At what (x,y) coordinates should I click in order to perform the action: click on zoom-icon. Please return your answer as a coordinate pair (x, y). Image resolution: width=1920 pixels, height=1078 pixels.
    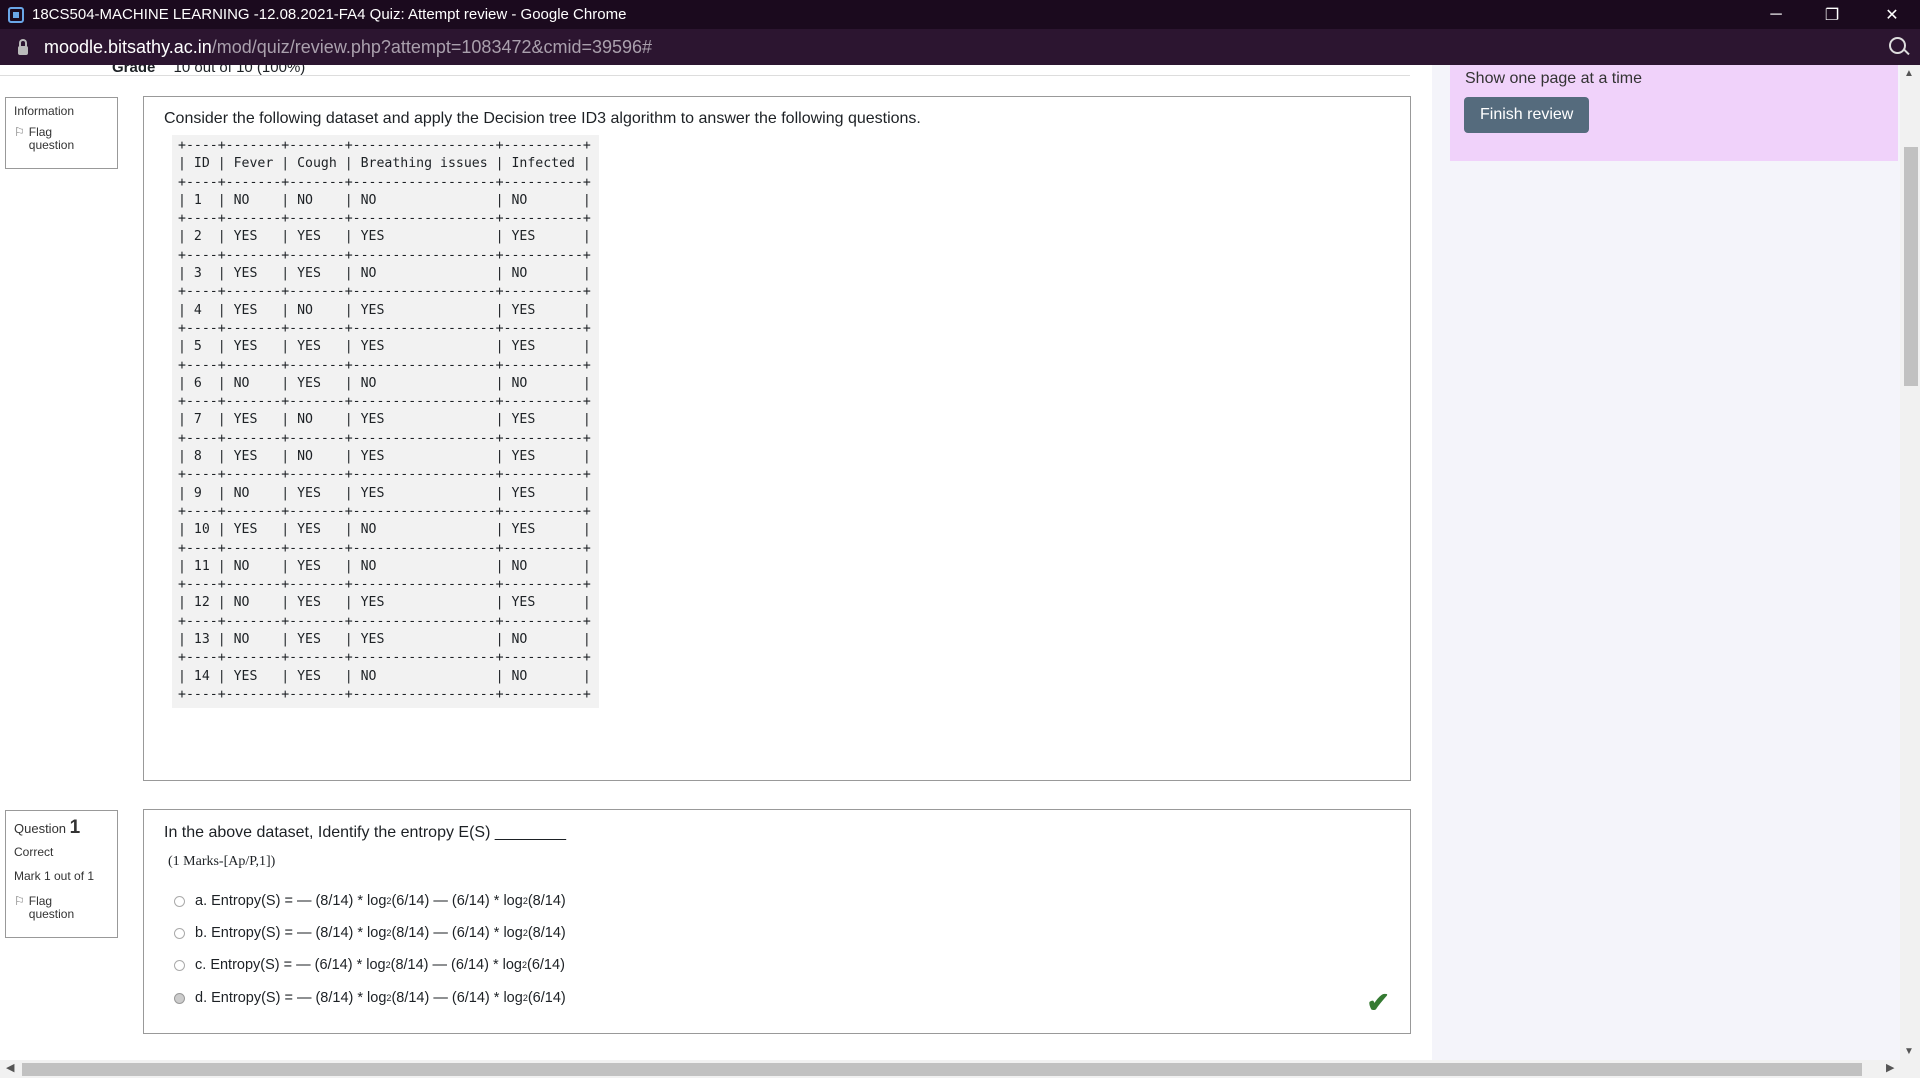
    Looking at the image, I should click on (1897, 45).